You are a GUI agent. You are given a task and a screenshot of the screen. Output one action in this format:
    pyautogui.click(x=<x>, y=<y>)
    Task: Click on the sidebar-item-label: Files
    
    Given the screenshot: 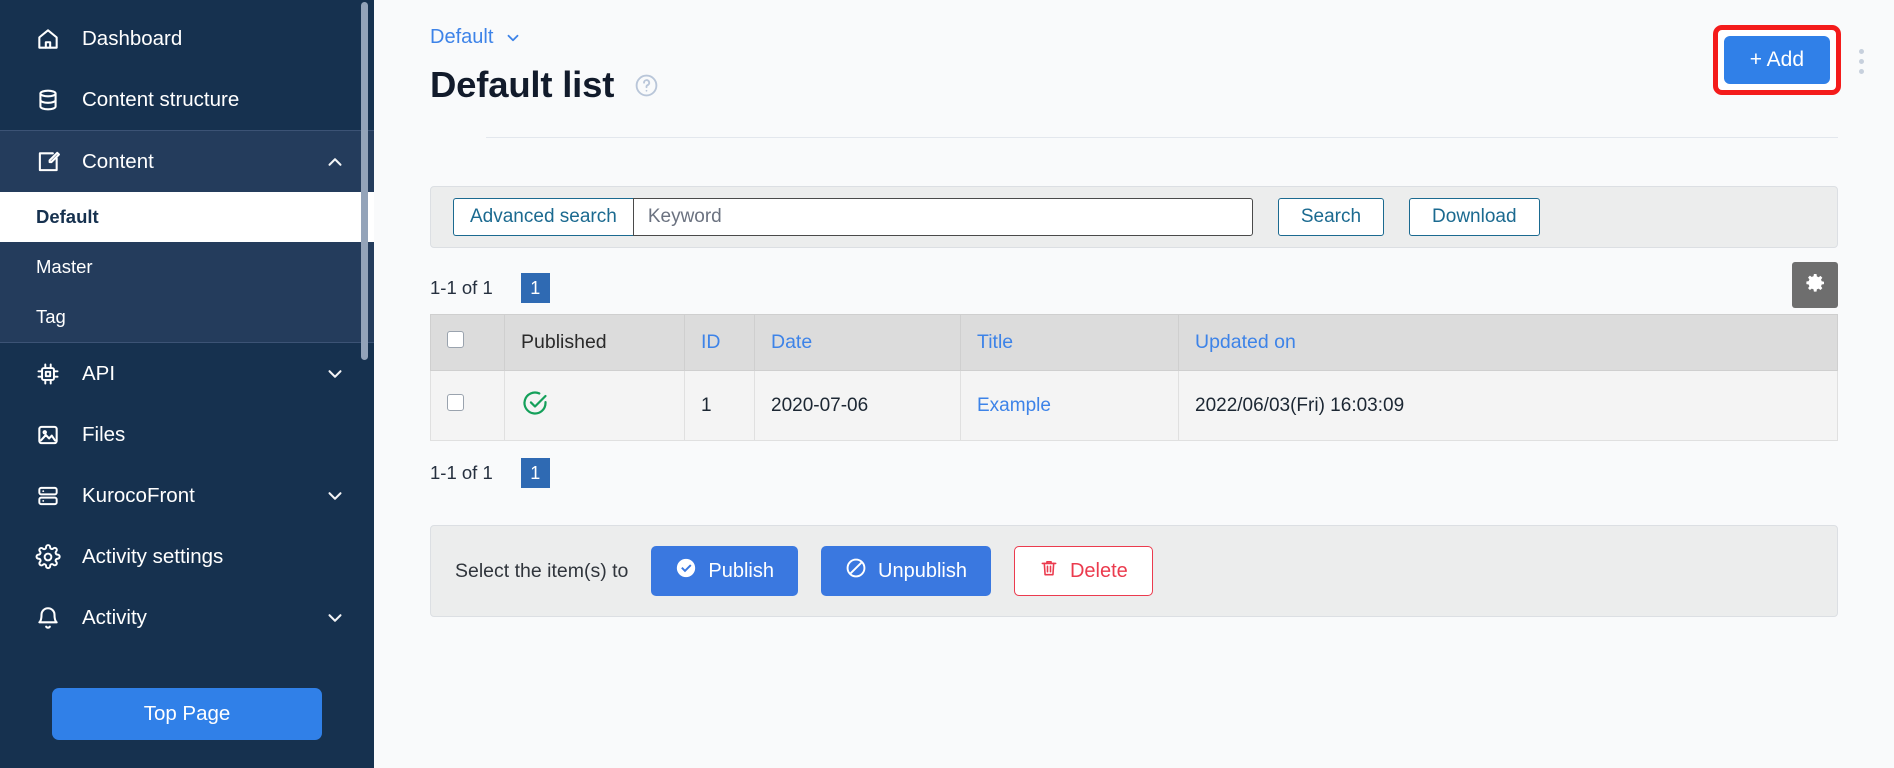 What is the action you would take?
    pyautogui.click(x=104, y=434)
    